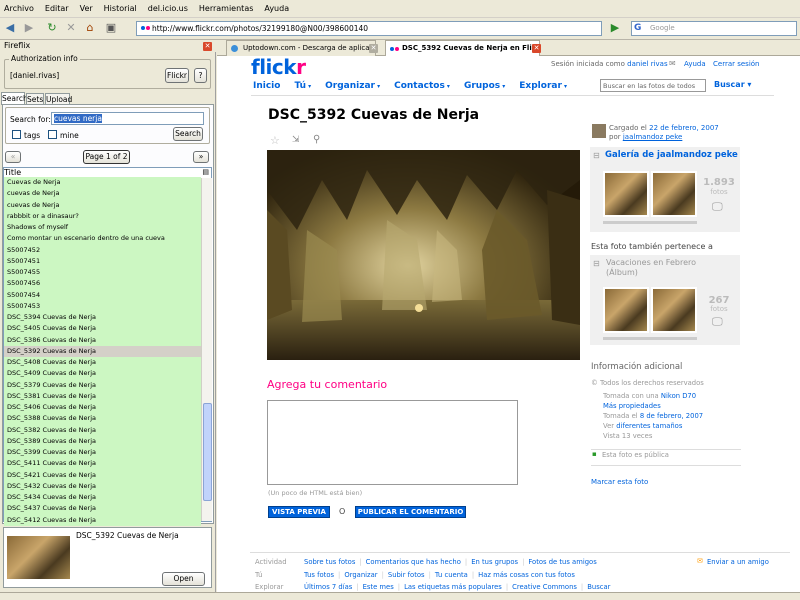 The image size is (800, 600). Describe the element at coordinates (656, 268) in the screenshot. I see `set-title: Vacaciones en Febrero (Álbum)` at that location.